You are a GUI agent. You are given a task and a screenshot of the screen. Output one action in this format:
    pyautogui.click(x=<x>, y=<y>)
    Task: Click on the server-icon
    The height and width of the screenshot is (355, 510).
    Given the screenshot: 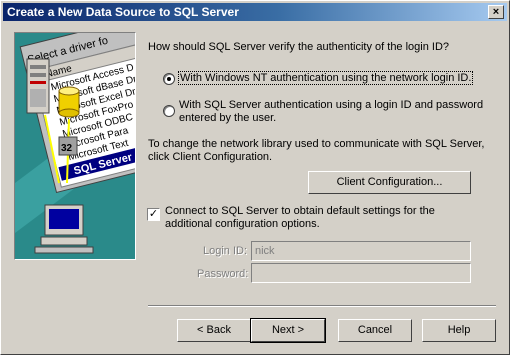 What is the action you would take?
    pyautogui.click(x=38, y=86)
    